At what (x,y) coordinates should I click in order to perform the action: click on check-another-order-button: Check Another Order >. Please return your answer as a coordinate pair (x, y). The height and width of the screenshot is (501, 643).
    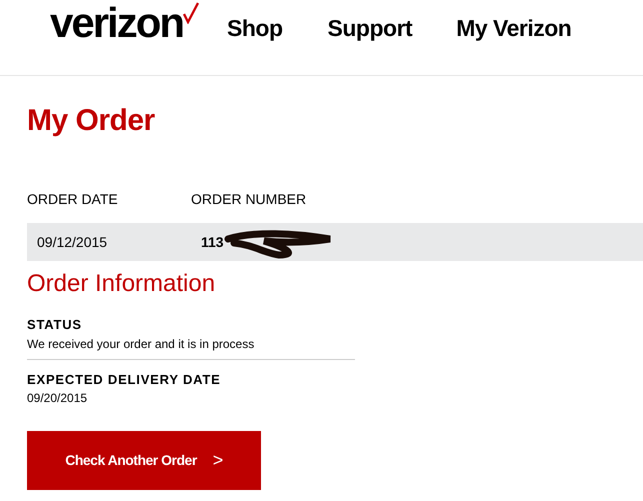
    Looking at the image, I should click on (144, 460).